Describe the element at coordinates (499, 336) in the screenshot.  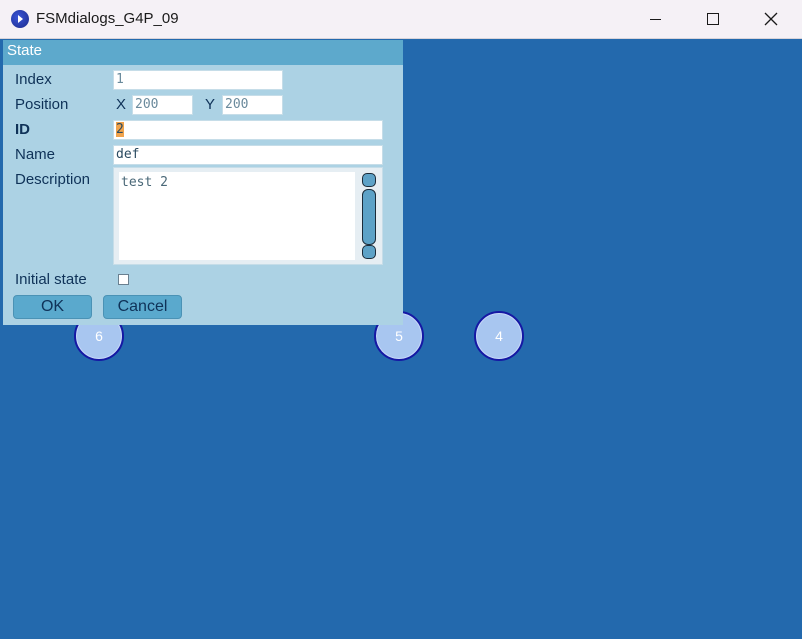
I see `state-node: 4` at that location.